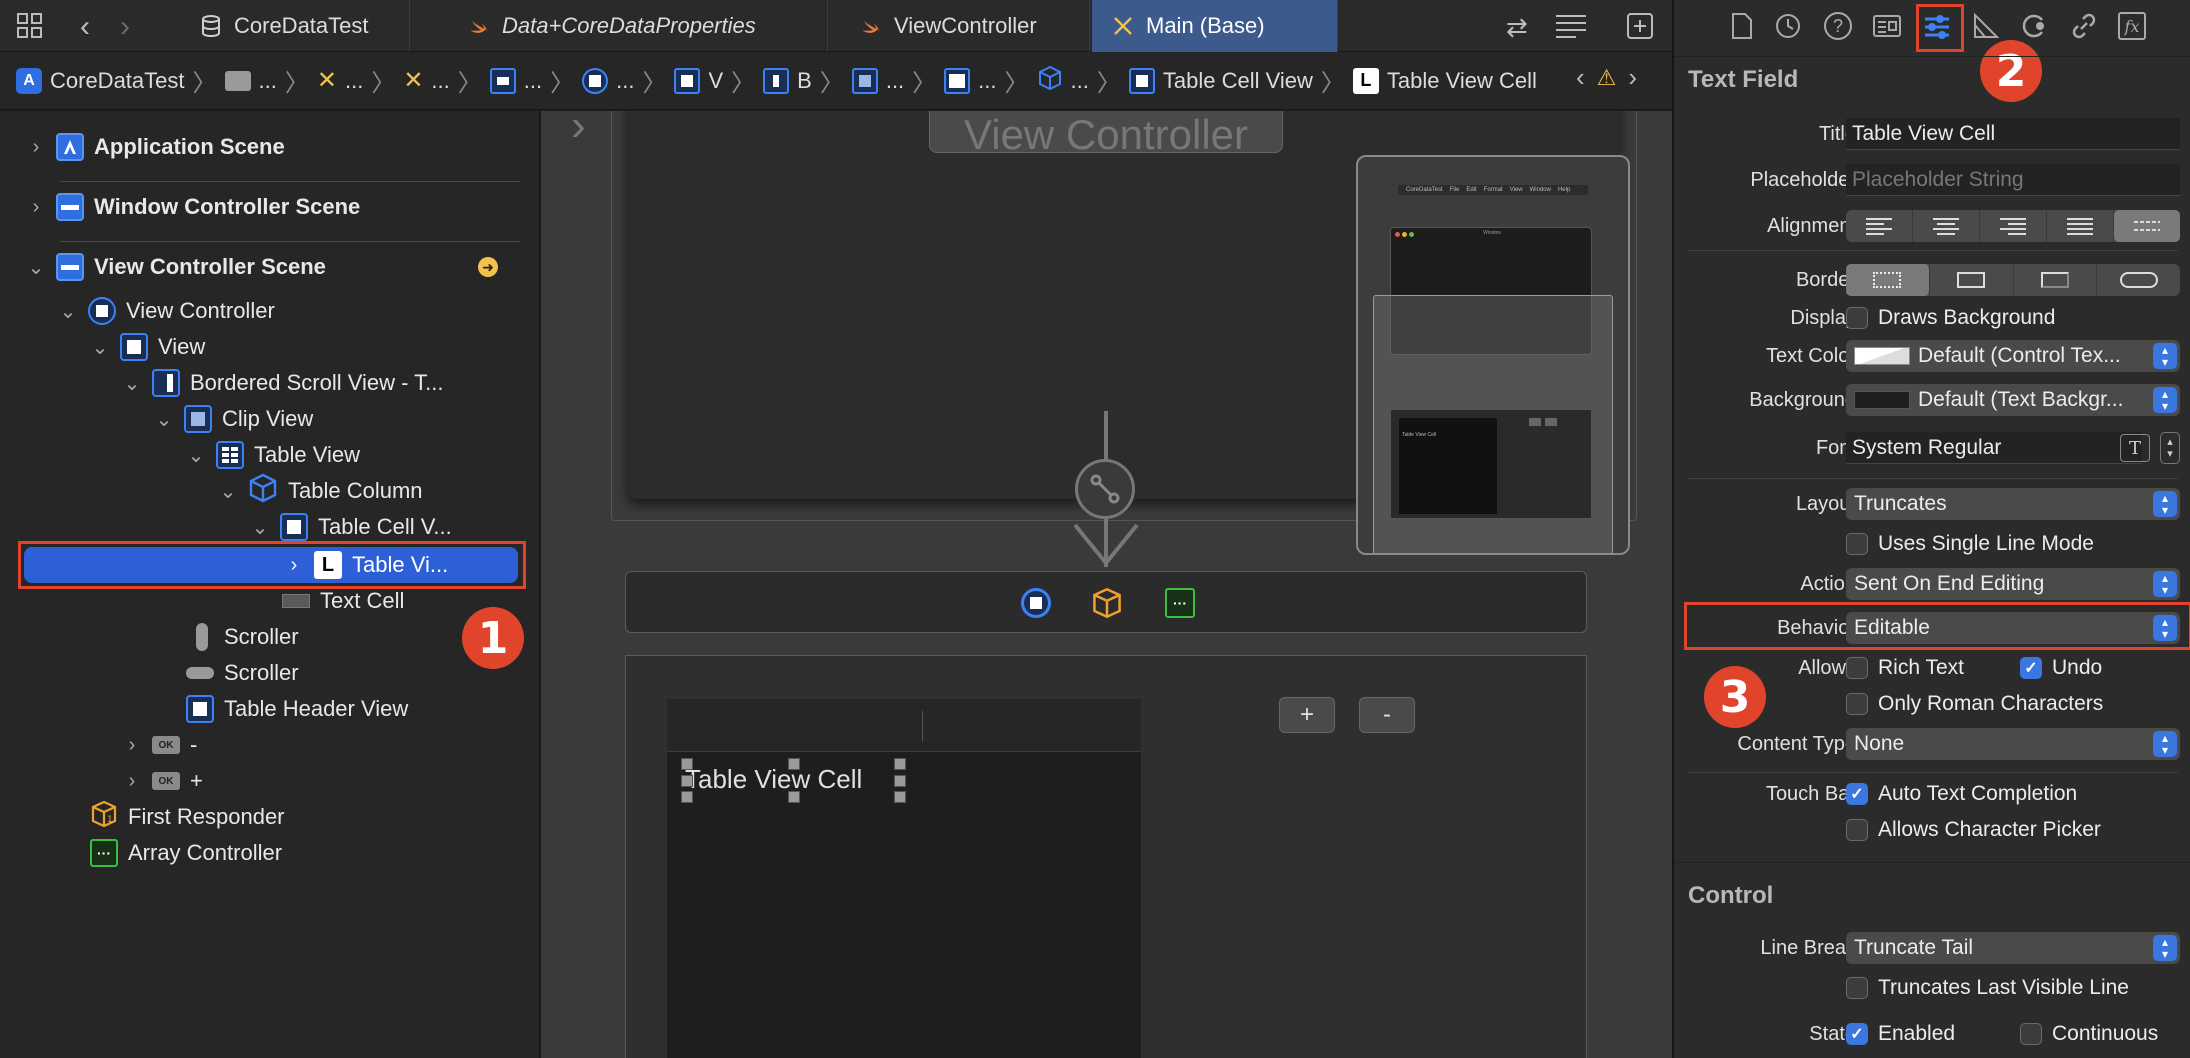  Describe the element at coordinates (1307, 715) in the screenshot. I see `plus-button: +` at that location.